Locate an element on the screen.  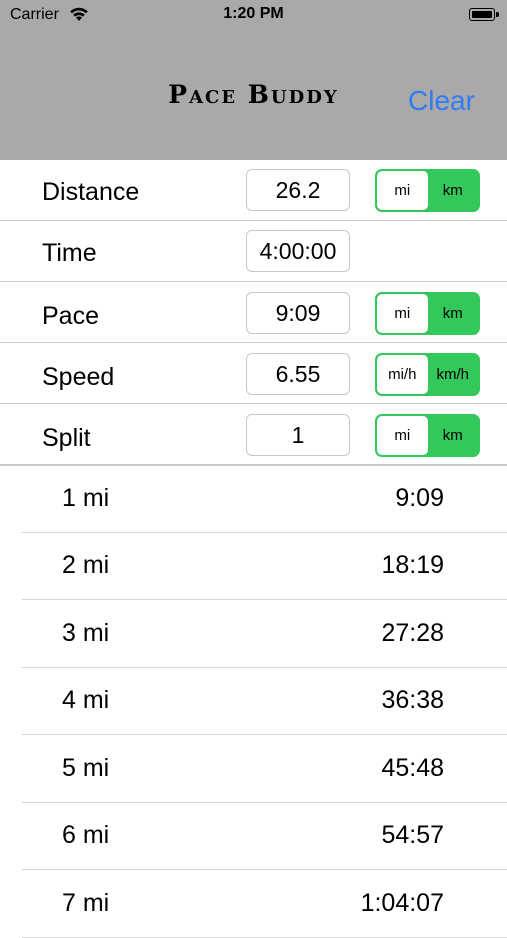
split-time: 27:28 is located at coordinates (412, 633).